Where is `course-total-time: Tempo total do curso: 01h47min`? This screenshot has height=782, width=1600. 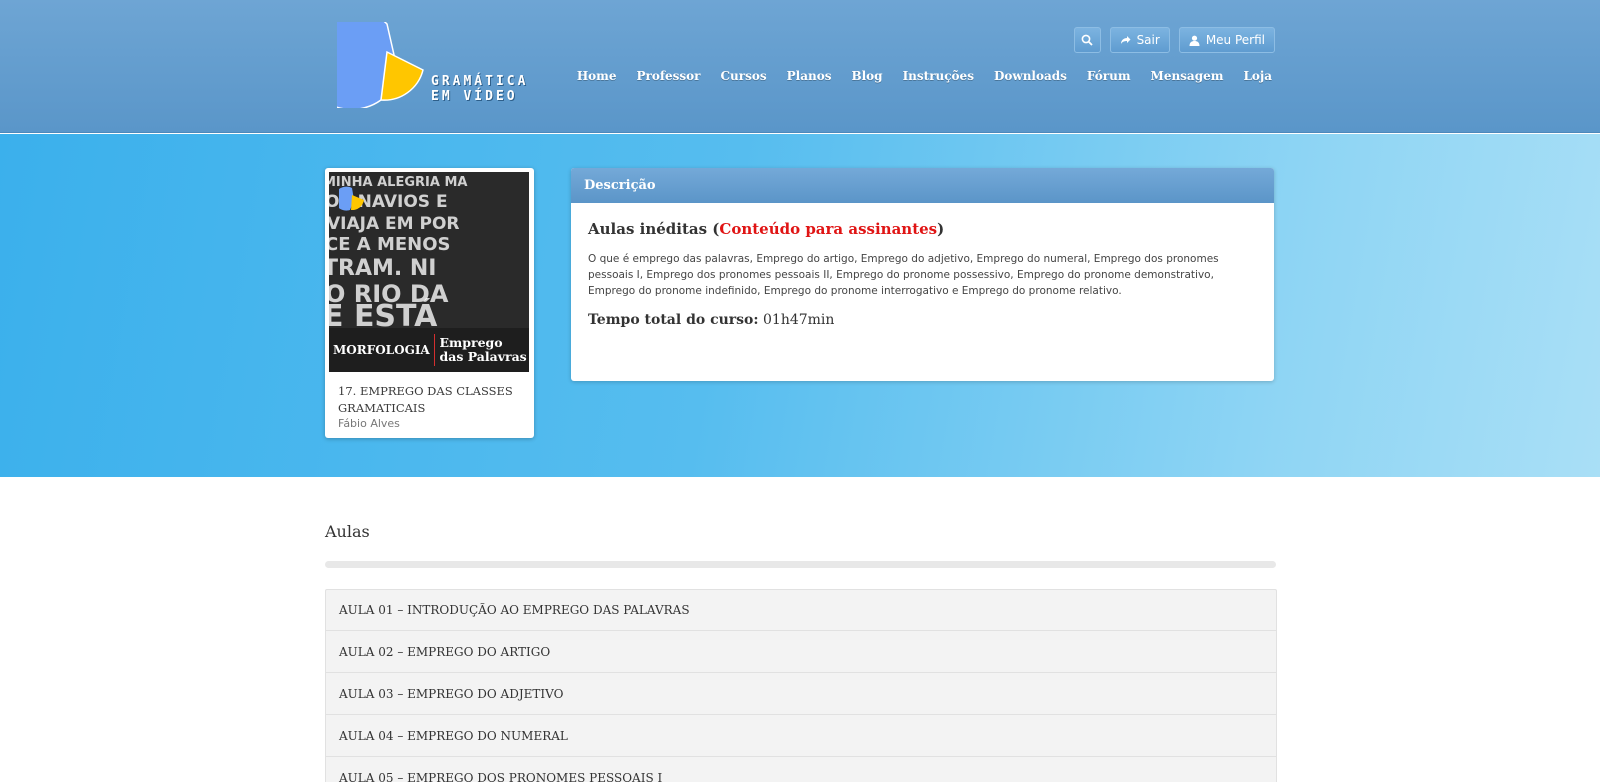
course-total-time: Tempo total do curso: 01h47min is located at coordinates (922, 320).